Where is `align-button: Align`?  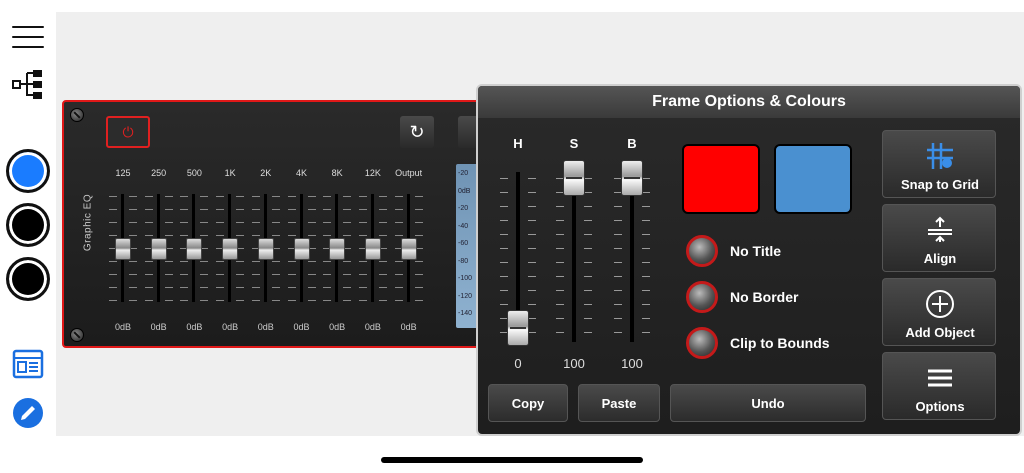 align-button: Align is located at coordinates (939, 238).